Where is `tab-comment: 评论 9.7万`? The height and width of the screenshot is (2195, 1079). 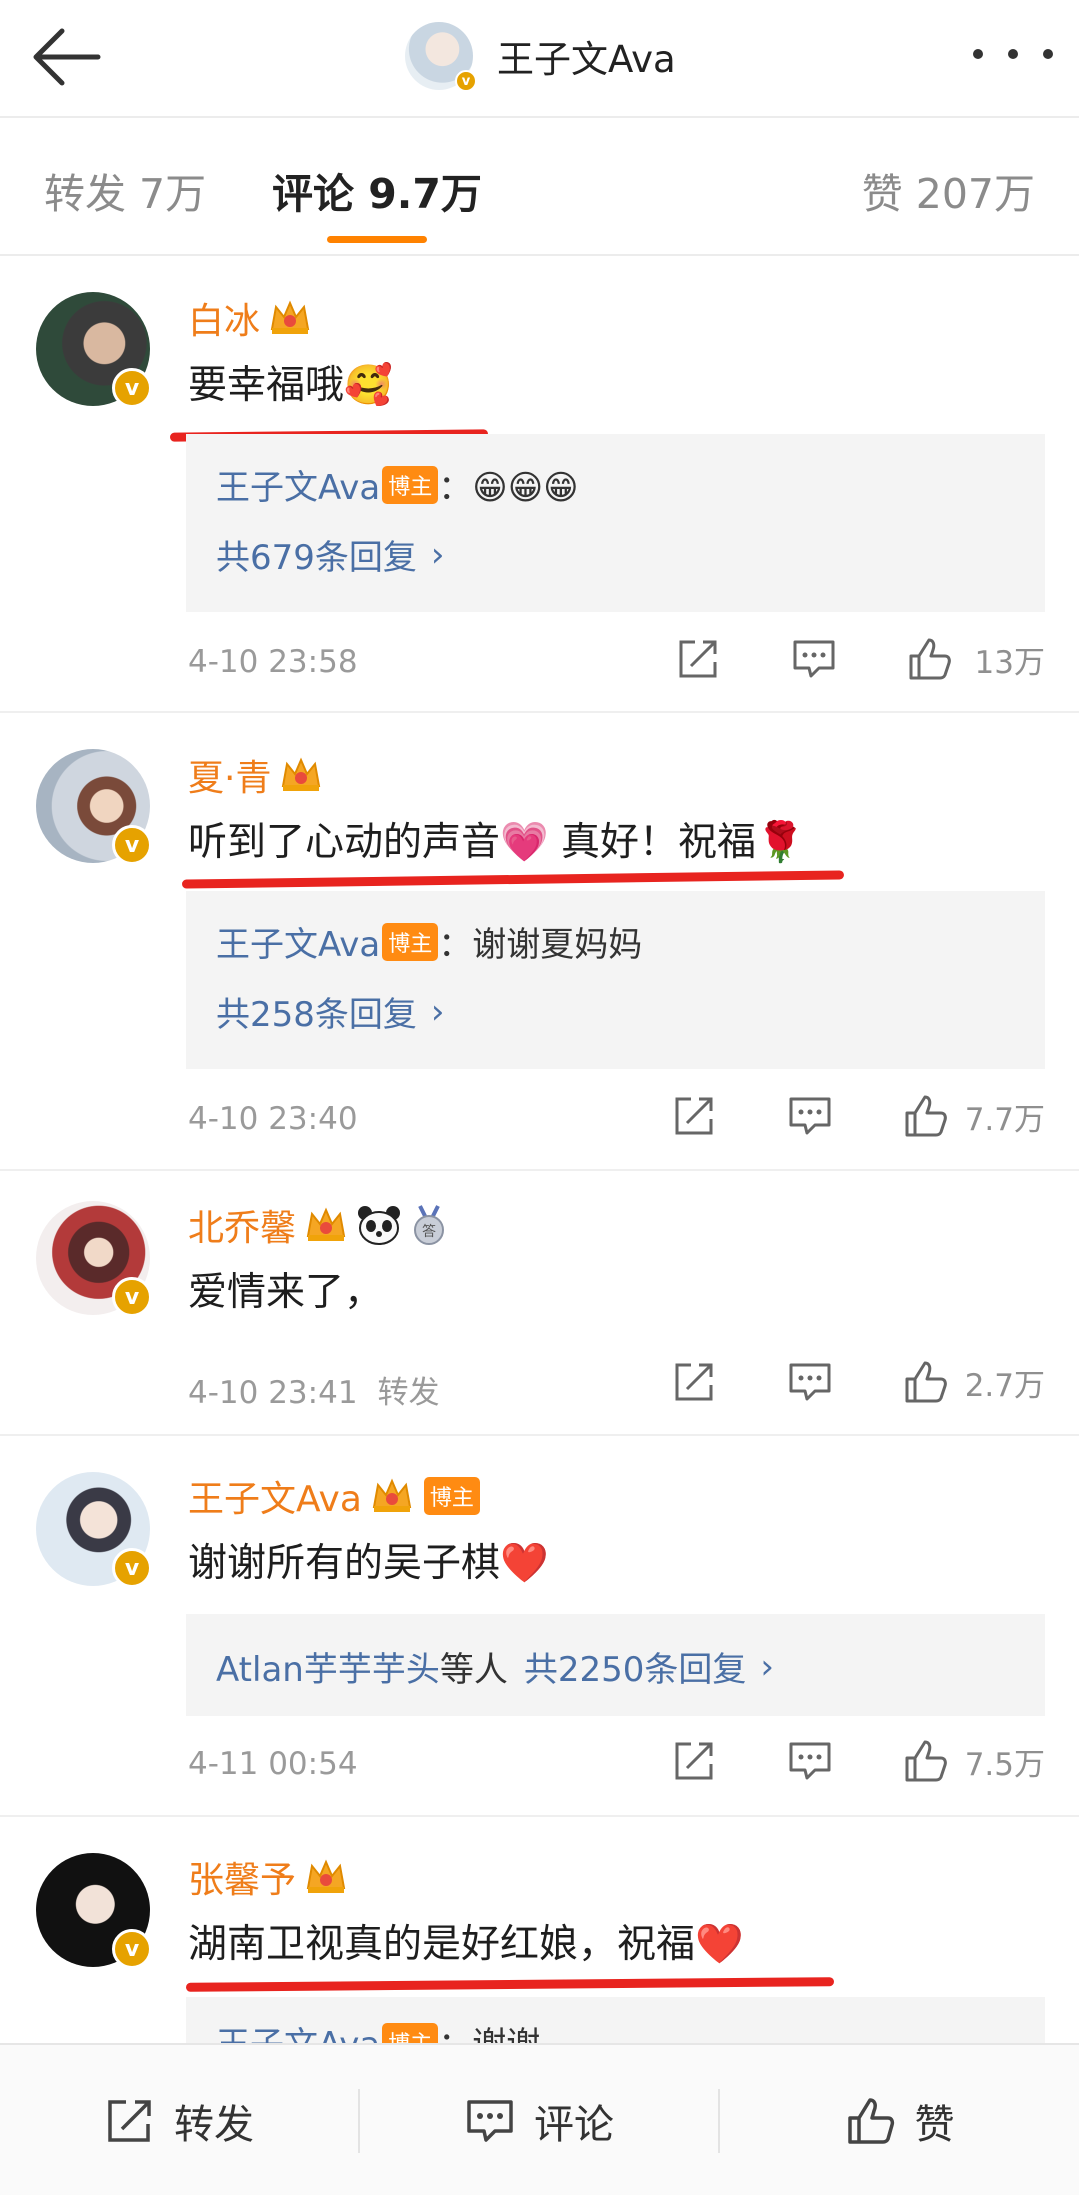
tab-comment: 评论 9.7万 is located at coordinates (377, 190).